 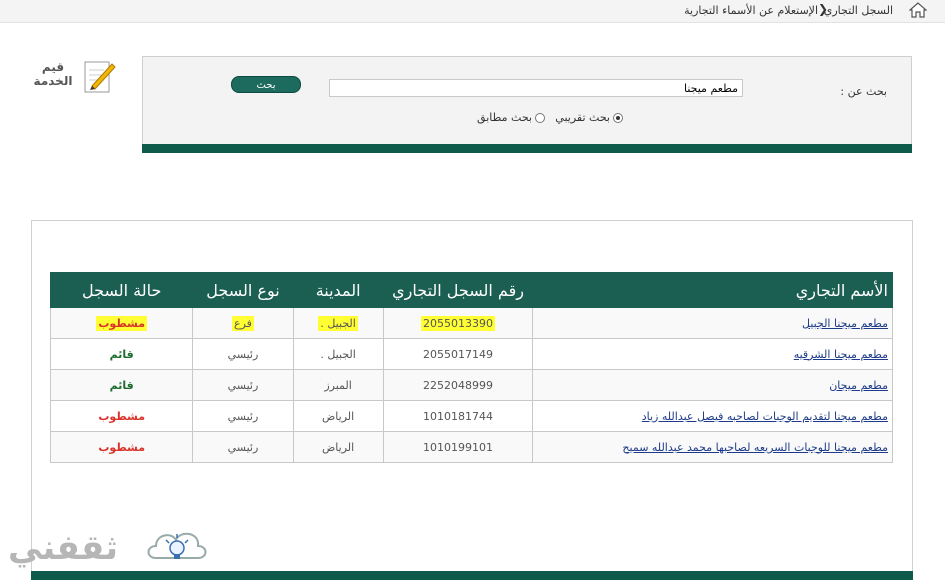 I want to click on radio-exact-search: بحث مطابق, so click(x=511, y=117).